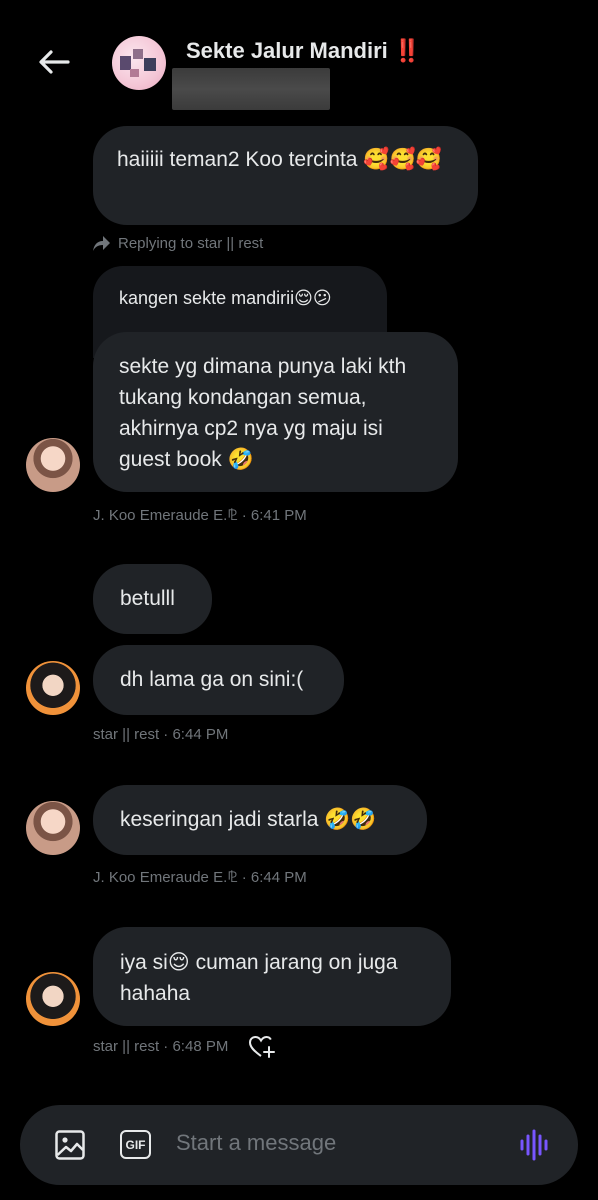 Image resolution: width=598 pixels, height=1200 pixels. I want to click on reply-context: Replying to star || rest, so click(177, 243).